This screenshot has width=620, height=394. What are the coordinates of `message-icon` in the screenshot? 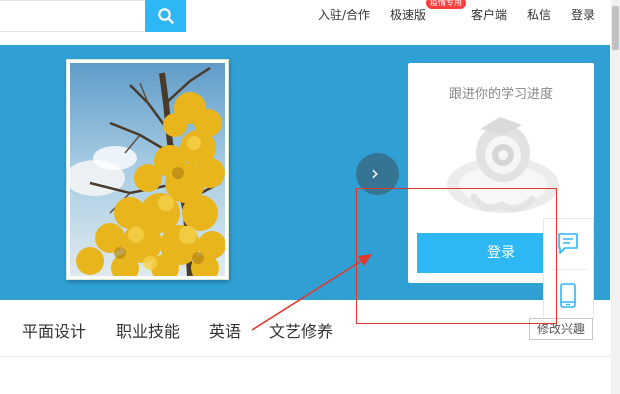 It's located at (568, 243).